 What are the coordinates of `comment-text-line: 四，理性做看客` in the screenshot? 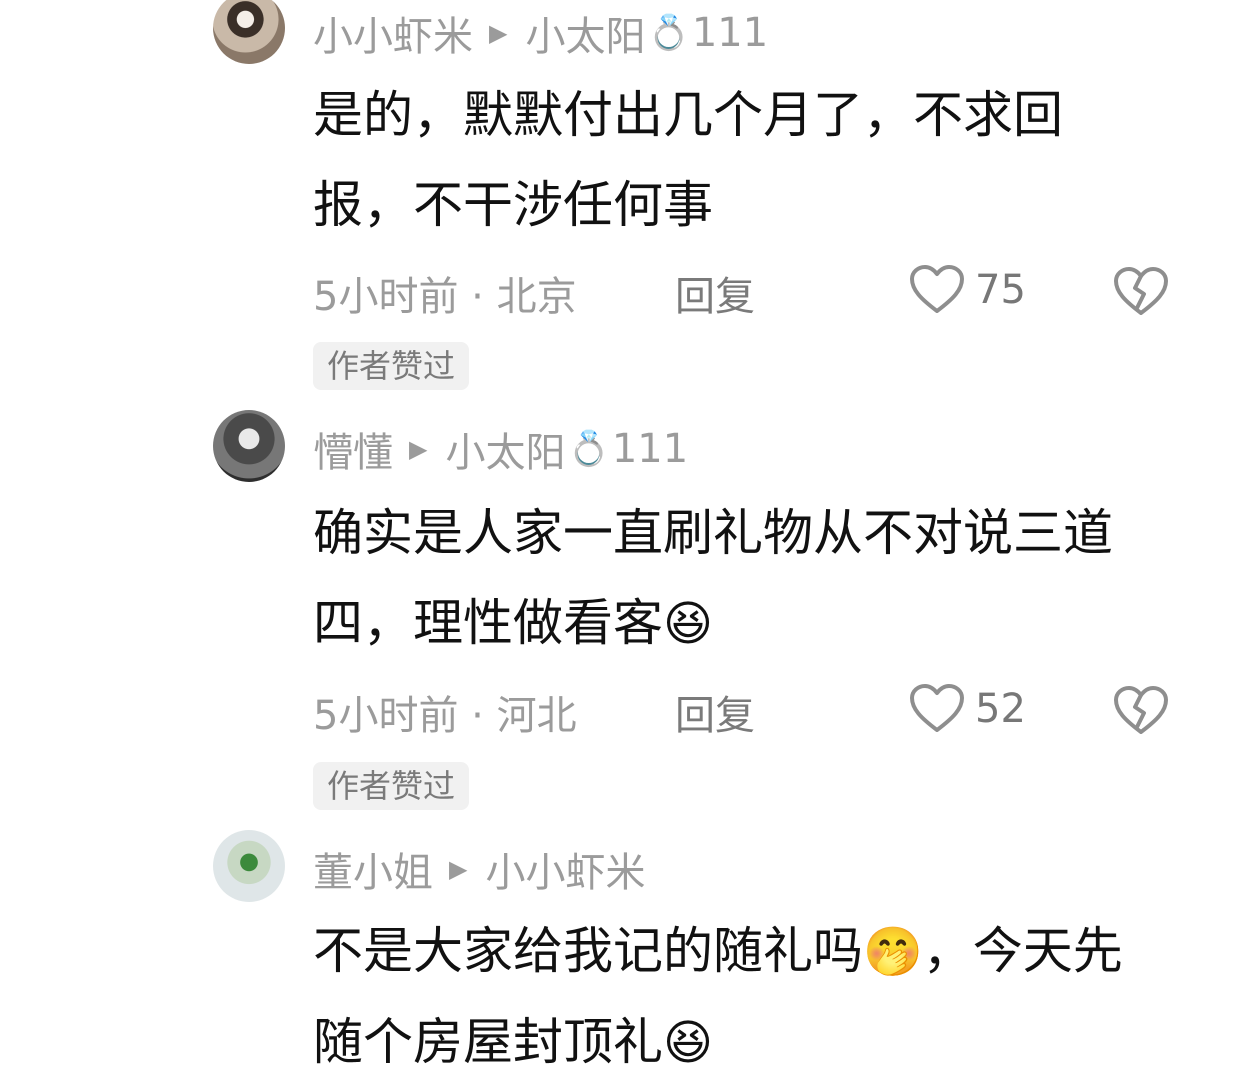 It's located at (488, 623).